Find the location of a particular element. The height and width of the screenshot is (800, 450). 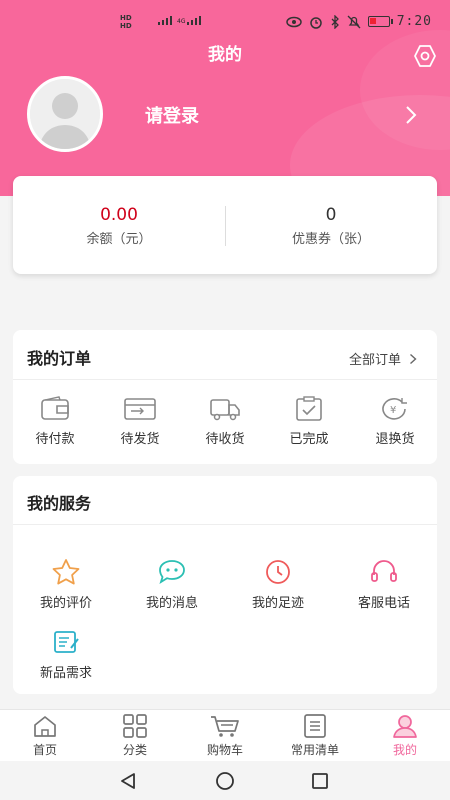

tab-shopping-list: 常用清单 is located at coordinates (315, 736).